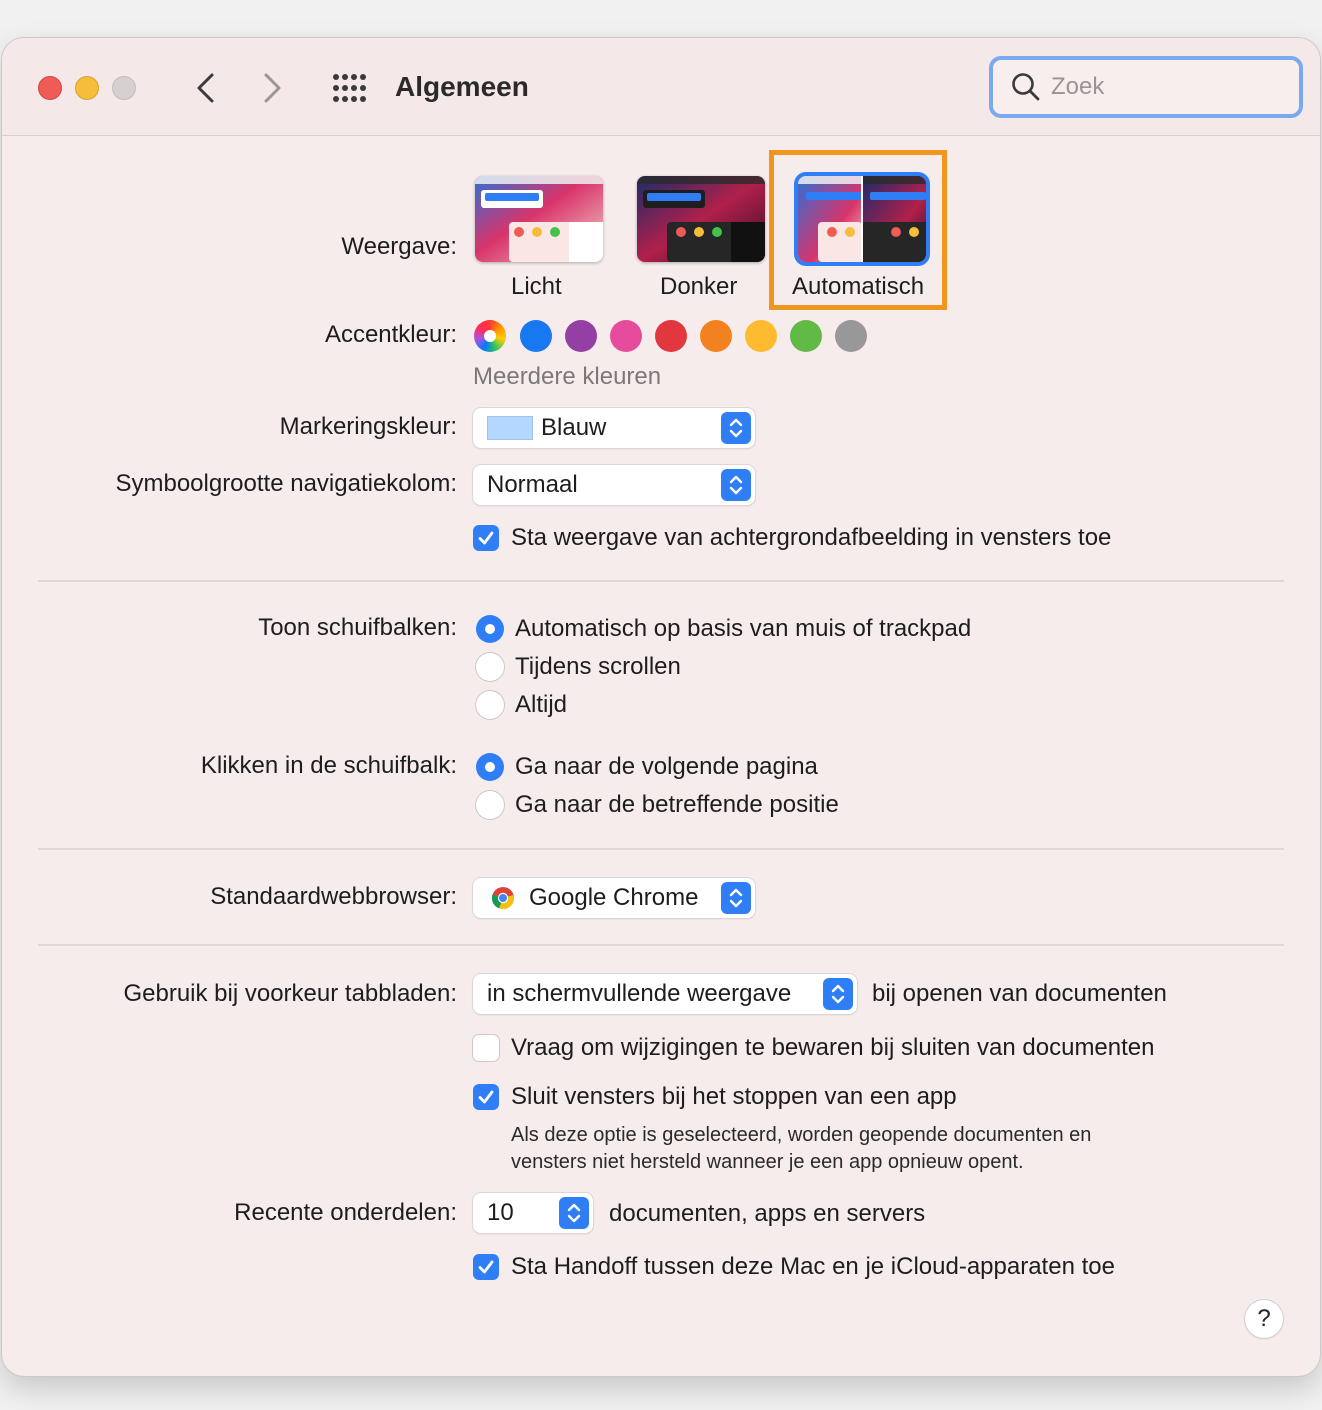  Describe the element at coordinates (767, 1213) in the screenshot. I see `recent-items-suffix: documenten, apps en servers` at that location.